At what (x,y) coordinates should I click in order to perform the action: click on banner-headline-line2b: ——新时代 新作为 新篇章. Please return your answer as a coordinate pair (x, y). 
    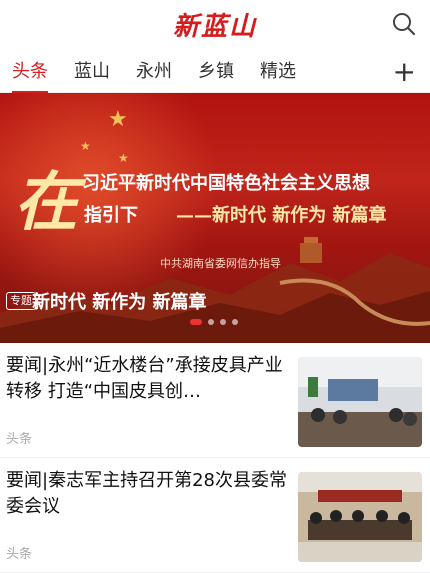
    Looking at the image, I should click on (281, 215).